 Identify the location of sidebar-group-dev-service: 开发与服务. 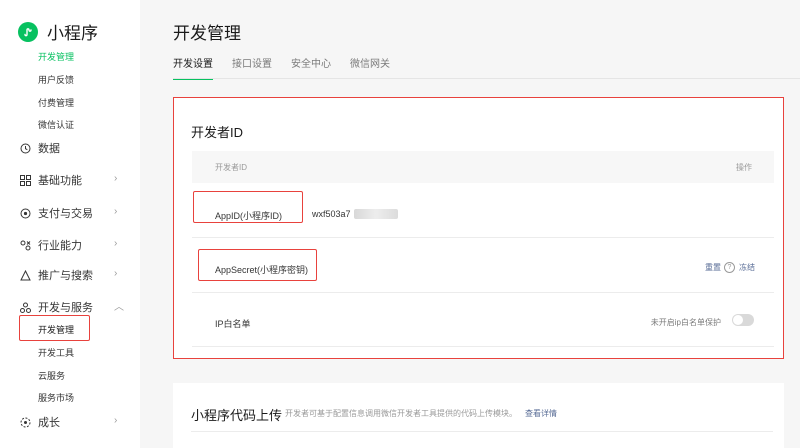
(56, 307).